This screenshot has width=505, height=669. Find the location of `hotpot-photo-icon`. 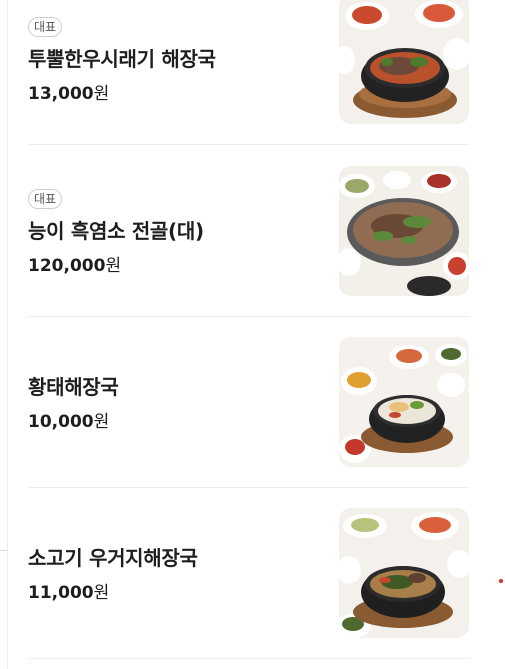

hotpot-photo-icon is located at coordinates (404, 231).